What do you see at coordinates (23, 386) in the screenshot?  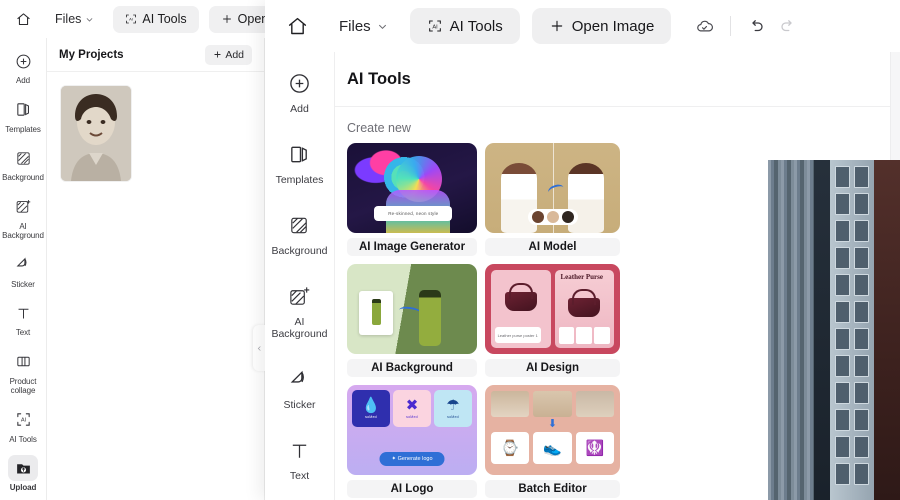 I see `sidebar-item-label: Product collage` at bounding box center [23, 386].